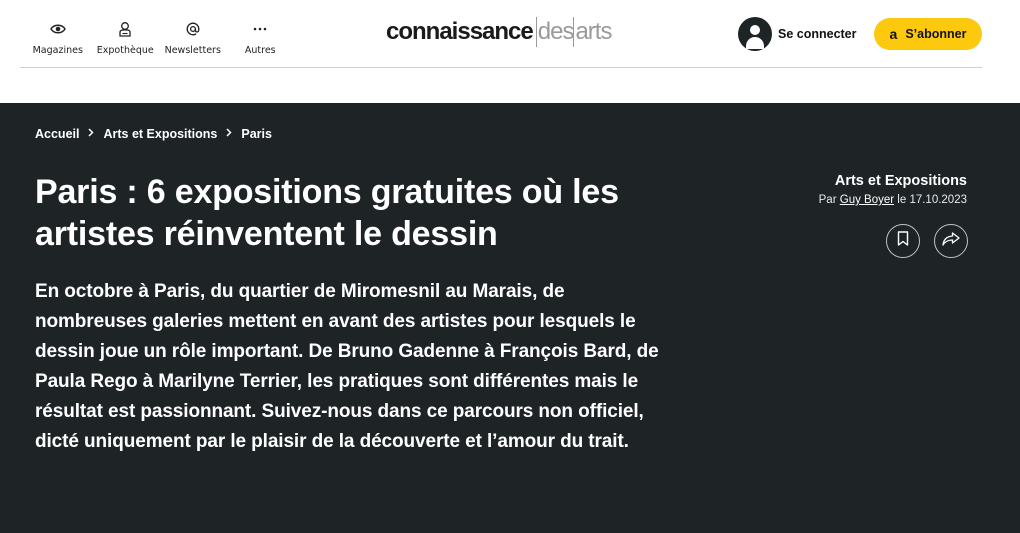 The height and width of the screenshot is (533, 1020). Describe the element at coordinates (938, 200) in the screenshot. I see `article-date: 17.10.2023` at that location.